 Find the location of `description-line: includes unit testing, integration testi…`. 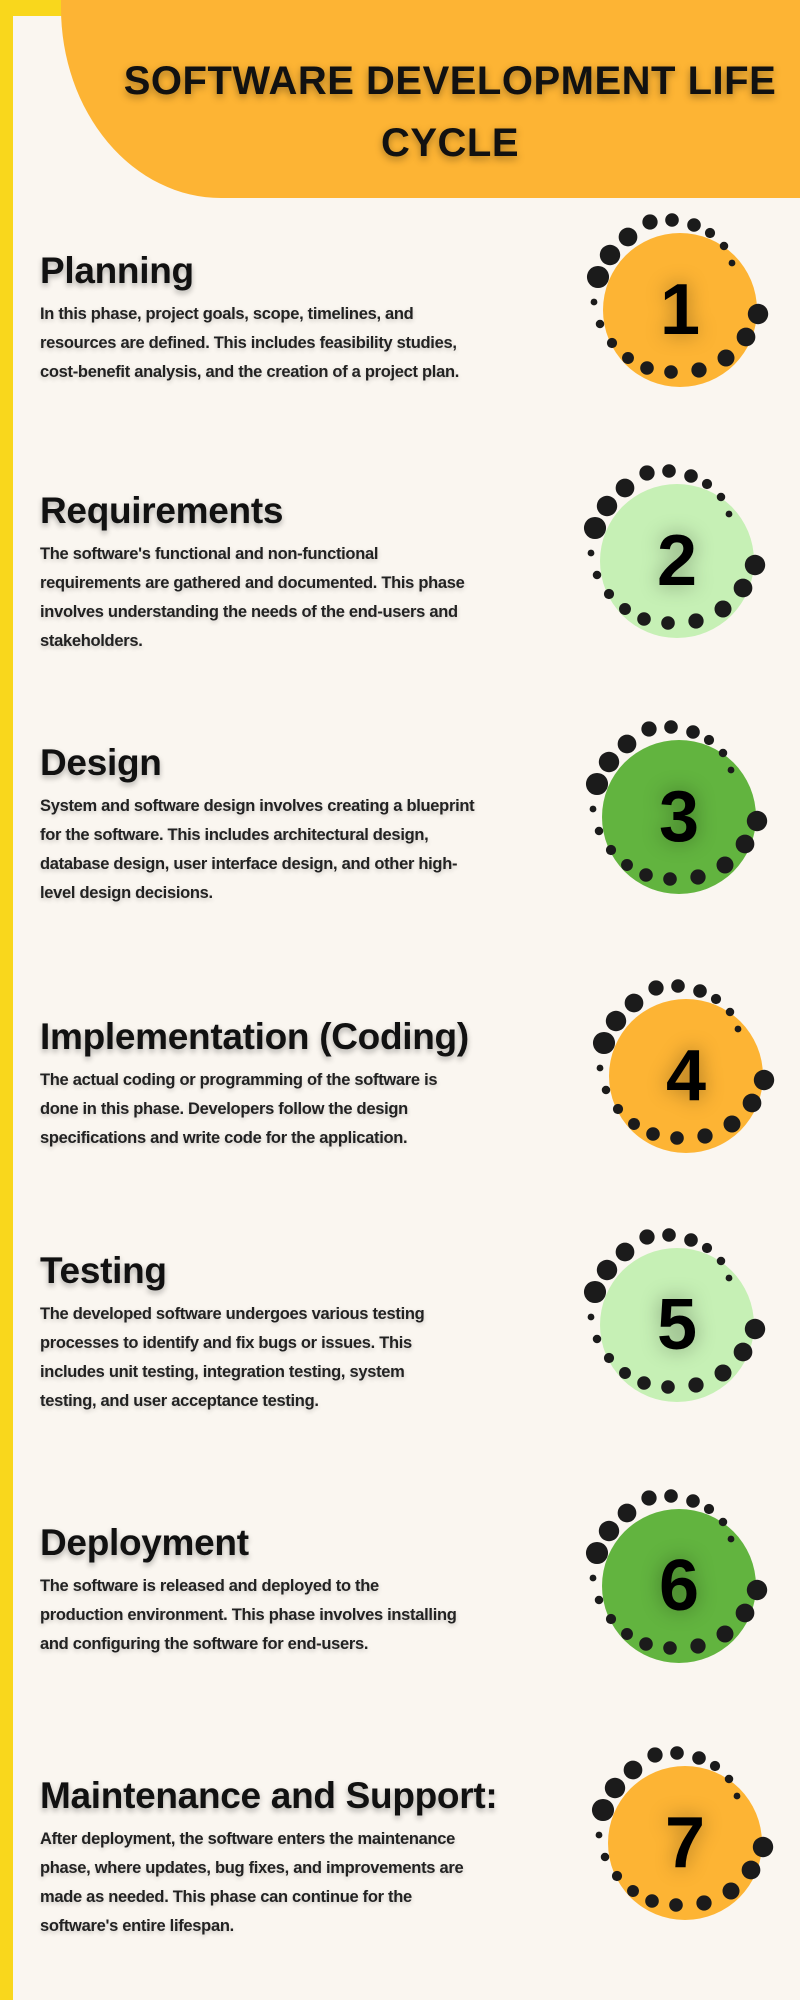

description-line: includes unit testing, integration testi… is located at coordinates (222, 1372).